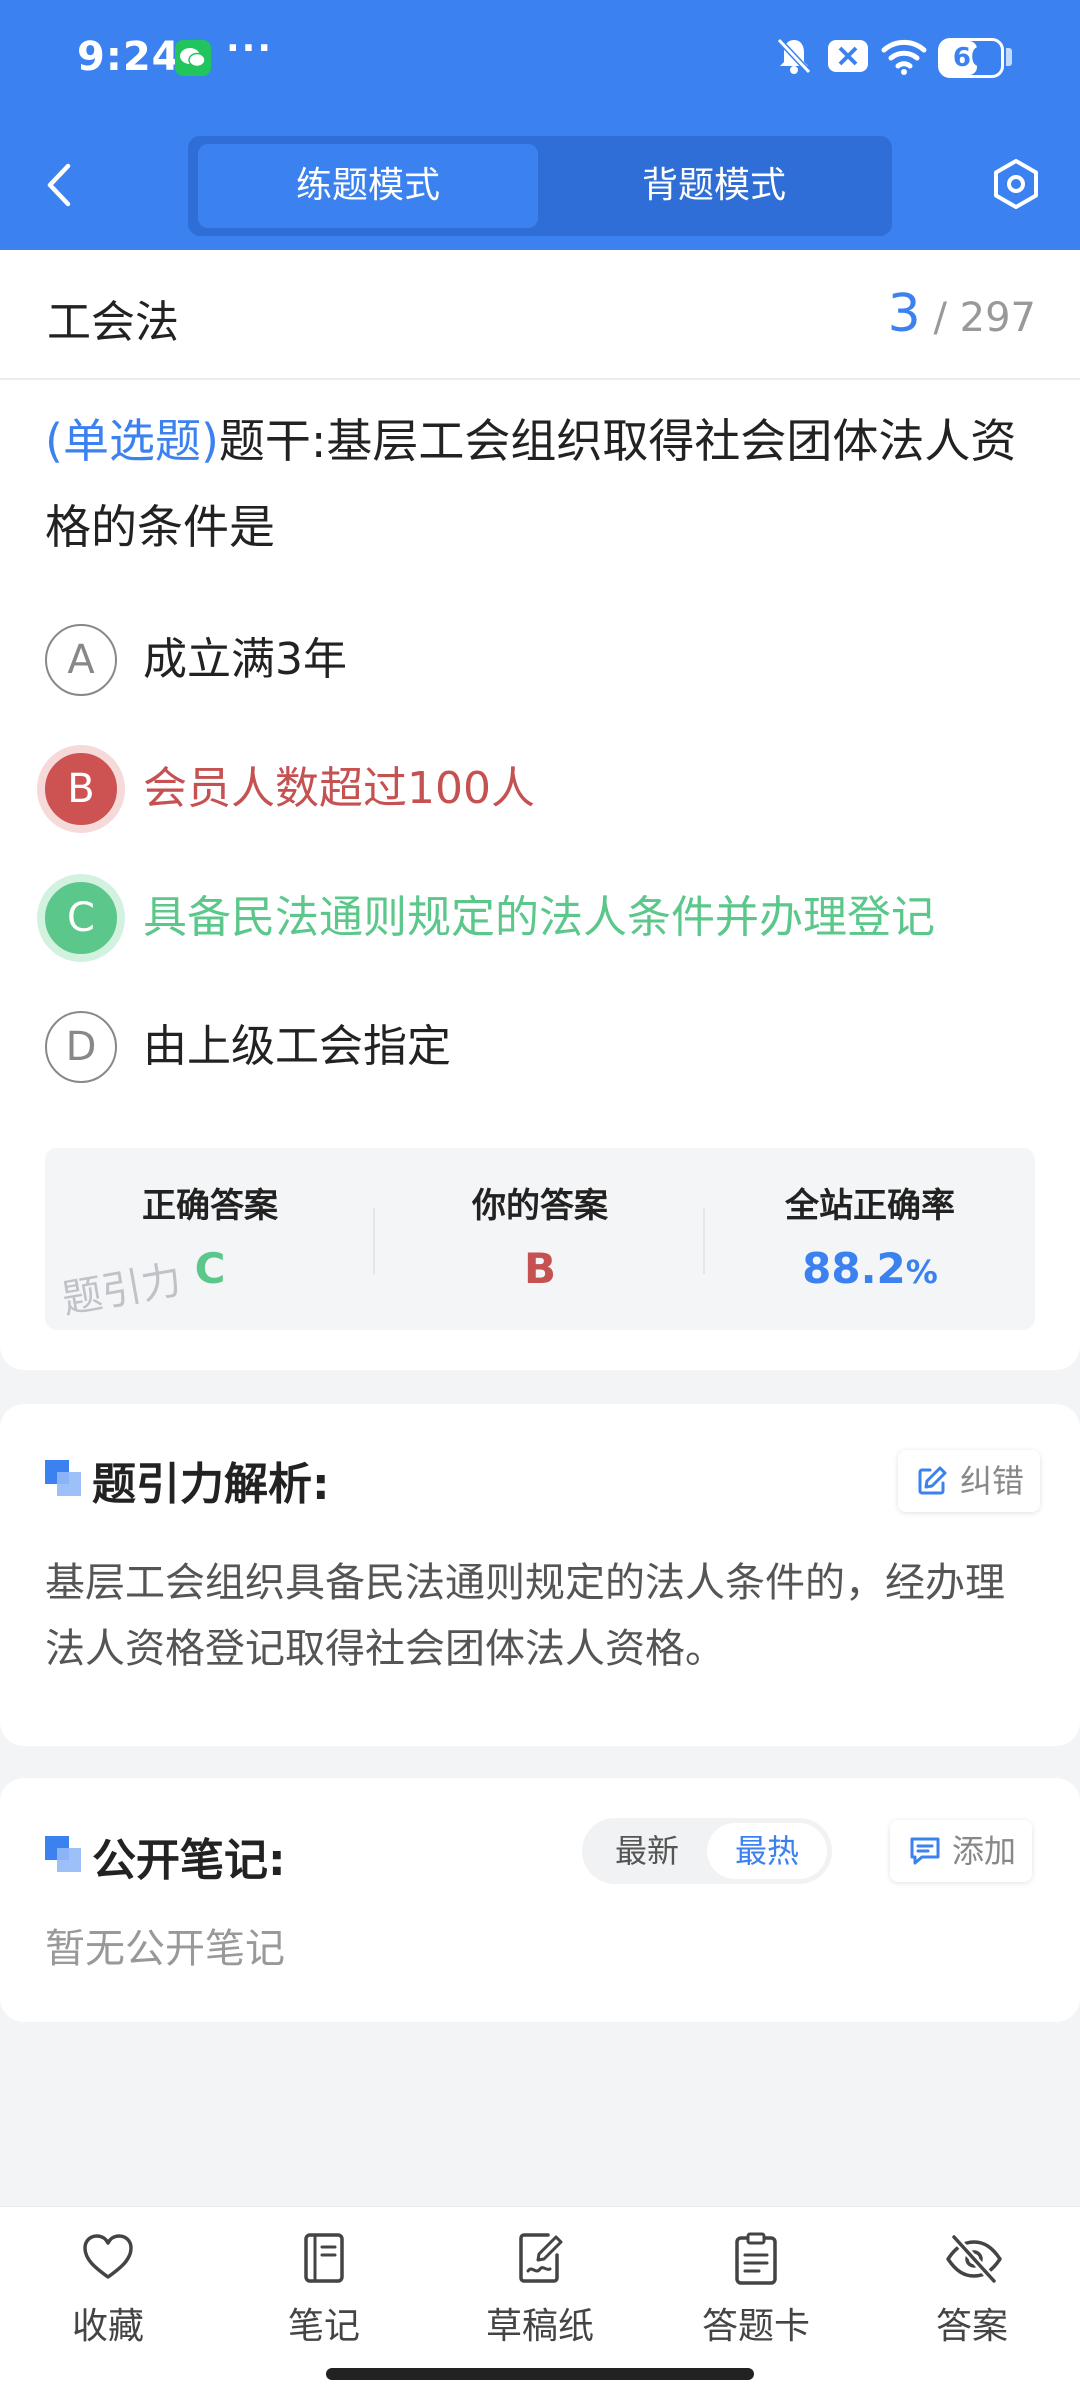 This screenshot has height=2400, width=1080. I want to click on option-letter: A, so click(81, 660).